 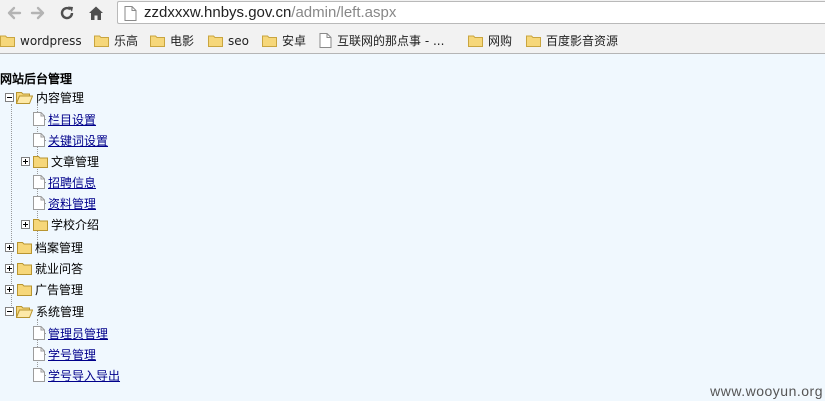 I want to click on bookmark-label: wordpress, so click(x=51, y=40).